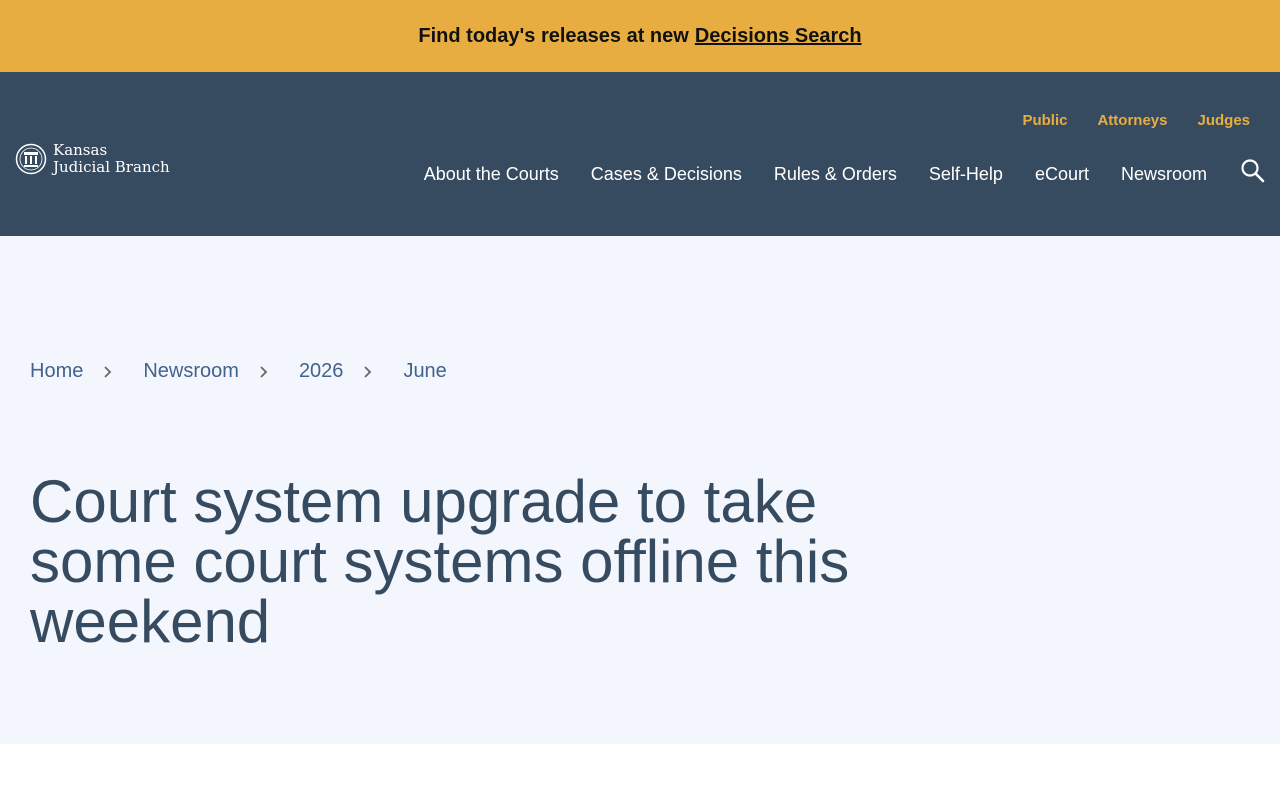 Image resolution: width=1280 pixels, height=800 pixels. Describe the element at coordinates (111, 167) in the screenshot. I see `logo-line-2: Judicial Branch` at that location.